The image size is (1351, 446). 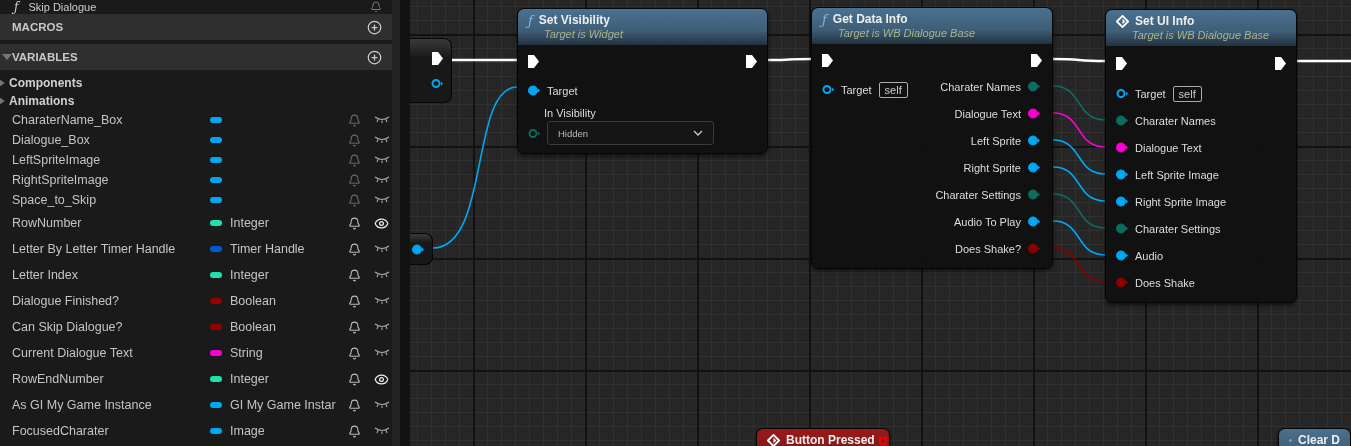 I want to click on variable-name: CharaterName_Box, so click(x=111, y=120).